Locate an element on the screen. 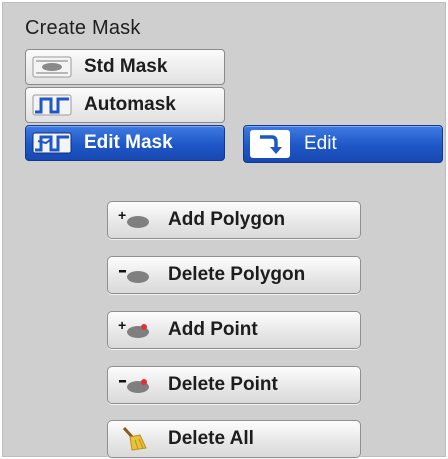  delete-polygon-button: Delete Polygon is located at coordinates (234, 275).